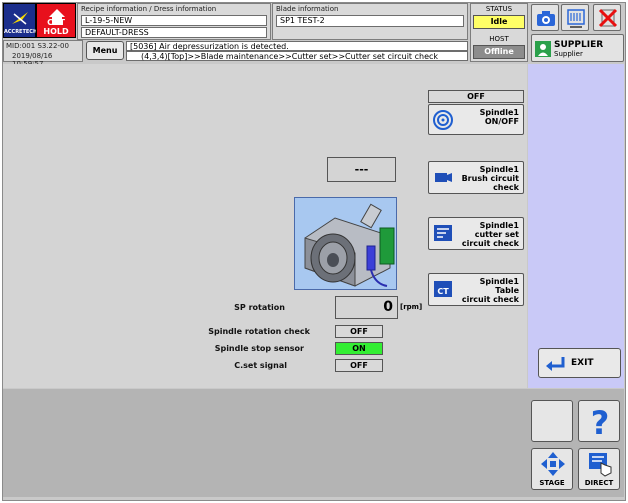 Image resolution: width=628 pixels, height=503 pixels. Describe the element at coordinates (359, 365) in the screenshot. I see `cset-signal-indicator: OFF` at that location.